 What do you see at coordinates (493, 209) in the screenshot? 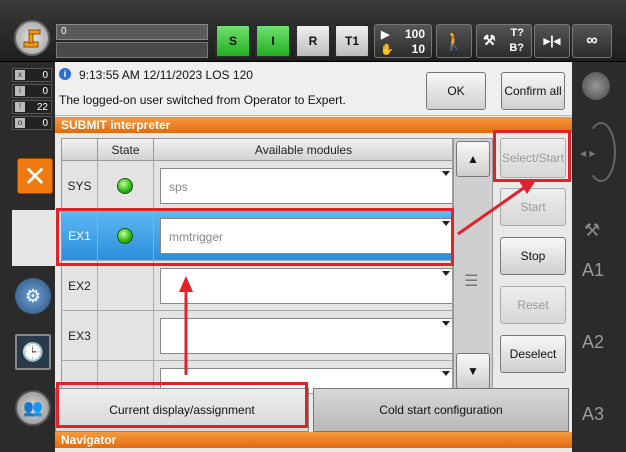
I see `annotation-arrow-diagonal` at bounding box center [493, 209].